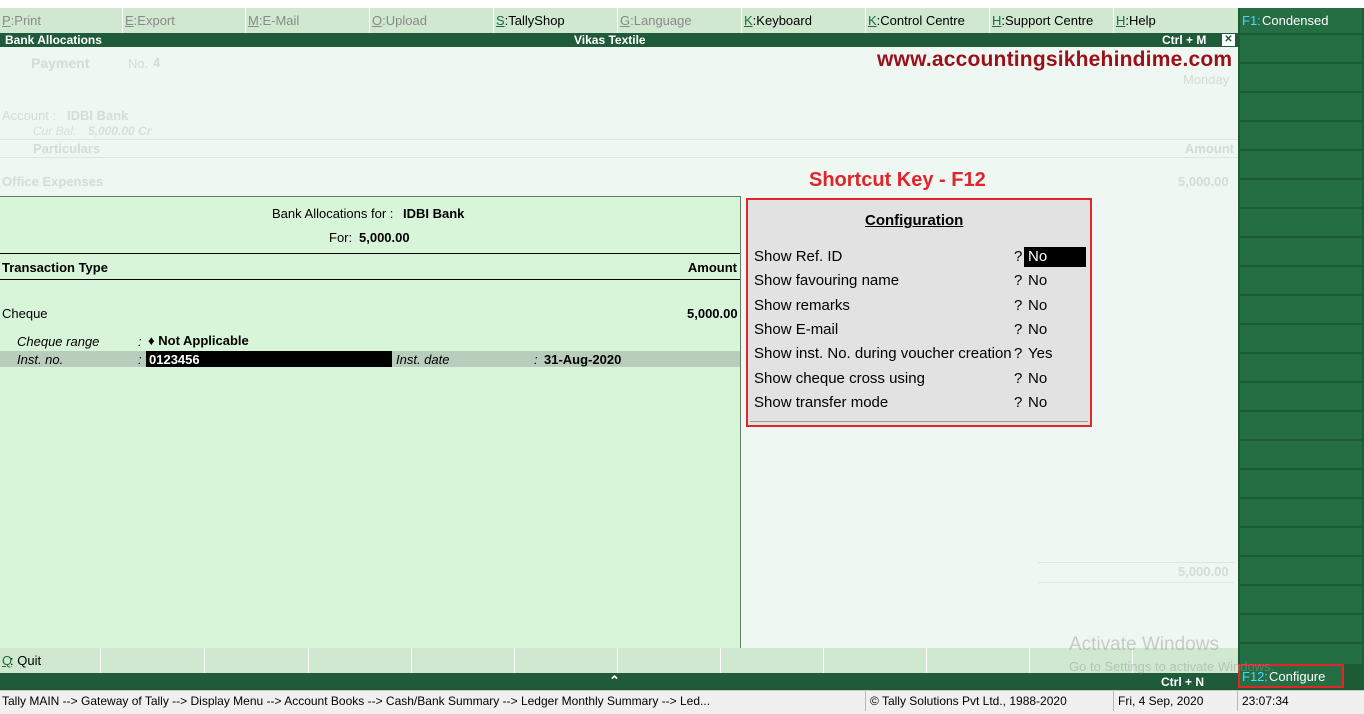 The height and width of the screenshot is (714, 1364). Describe the element at coordinates (919, 306) in the screenshot. I see `config-row-remarks: Show remarks ? No` at that location.